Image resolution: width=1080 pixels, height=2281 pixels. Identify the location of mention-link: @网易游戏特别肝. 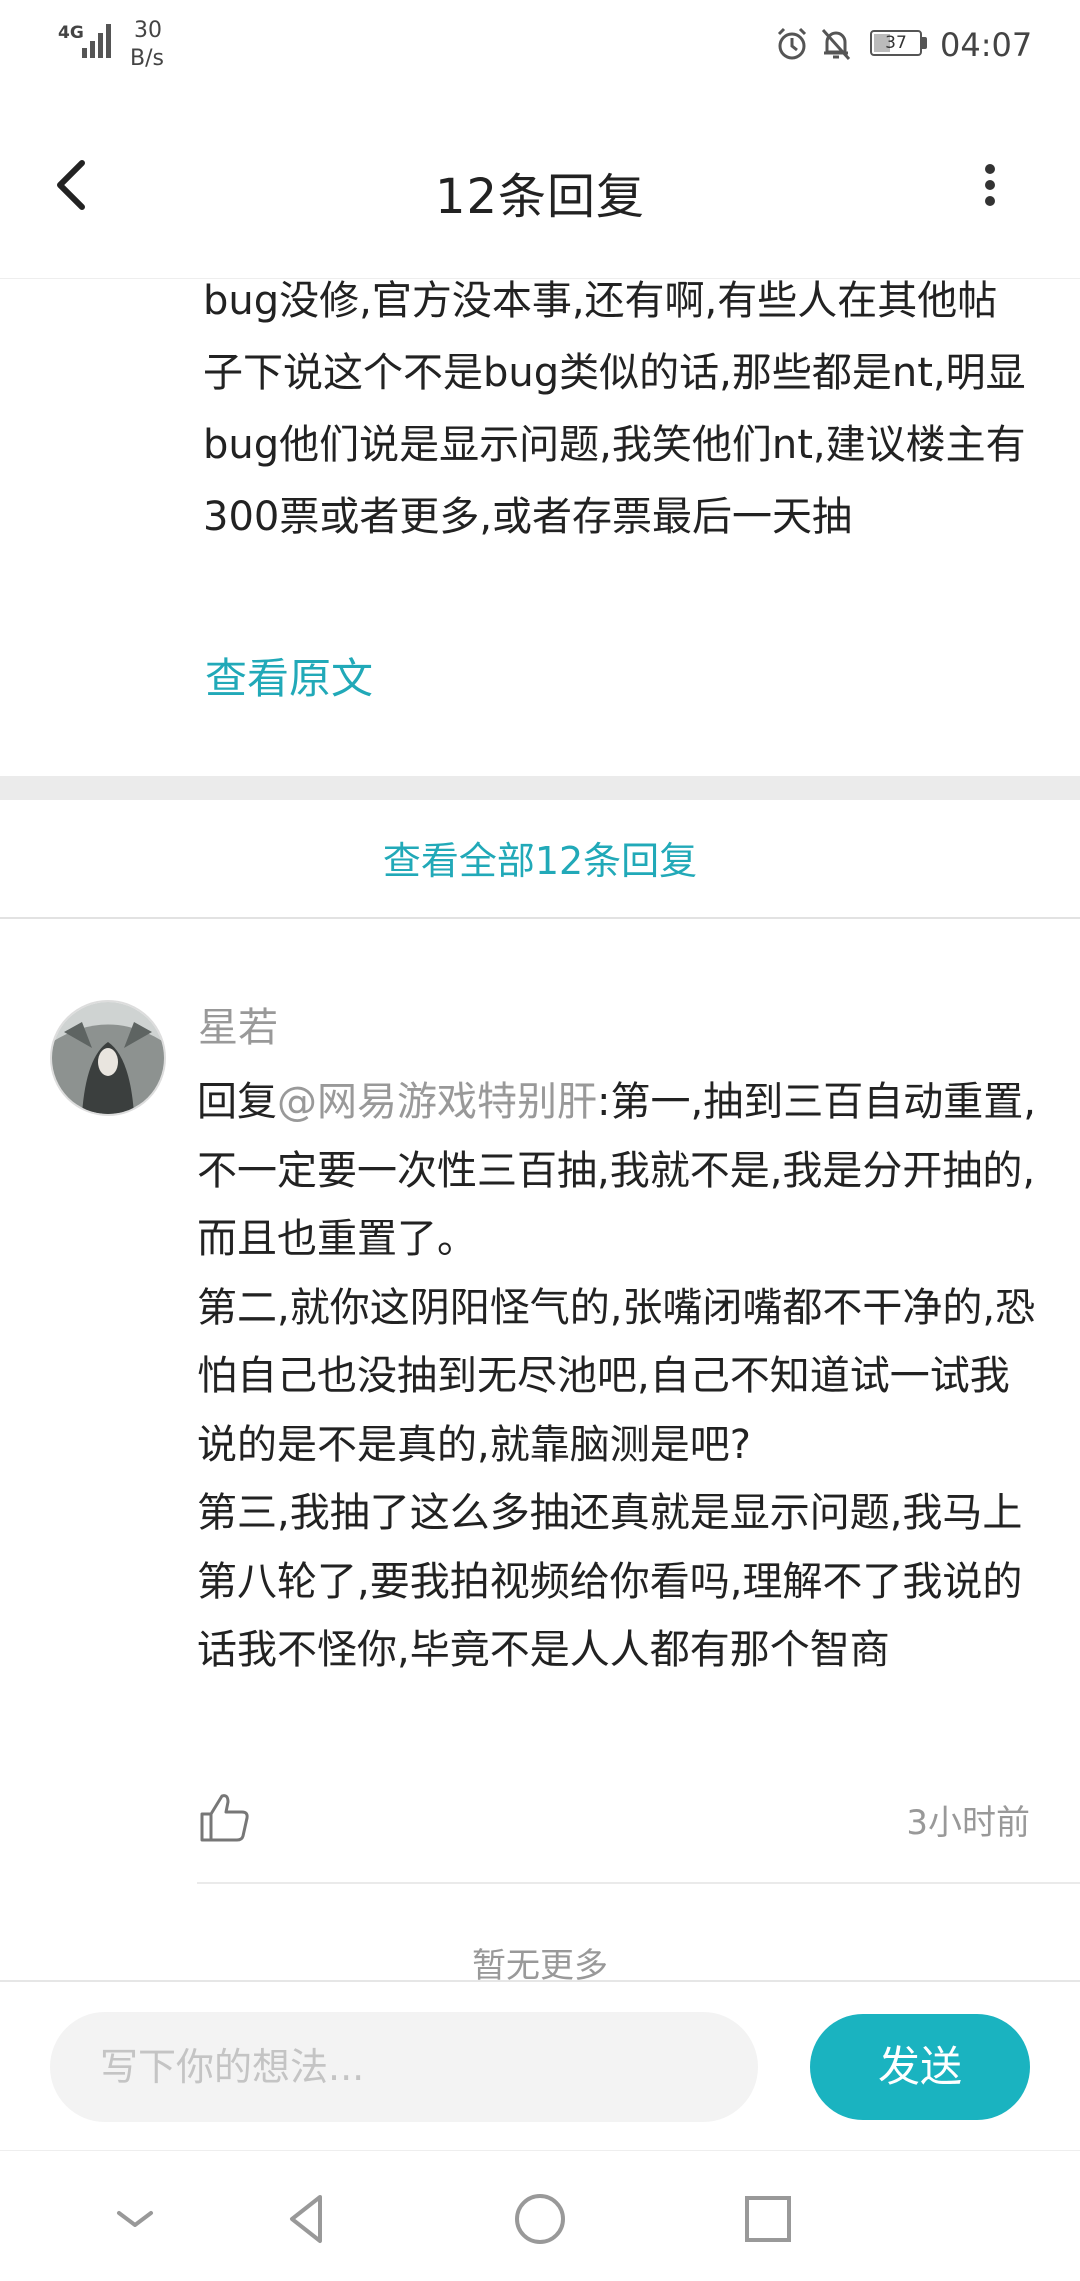
(437, 1102).